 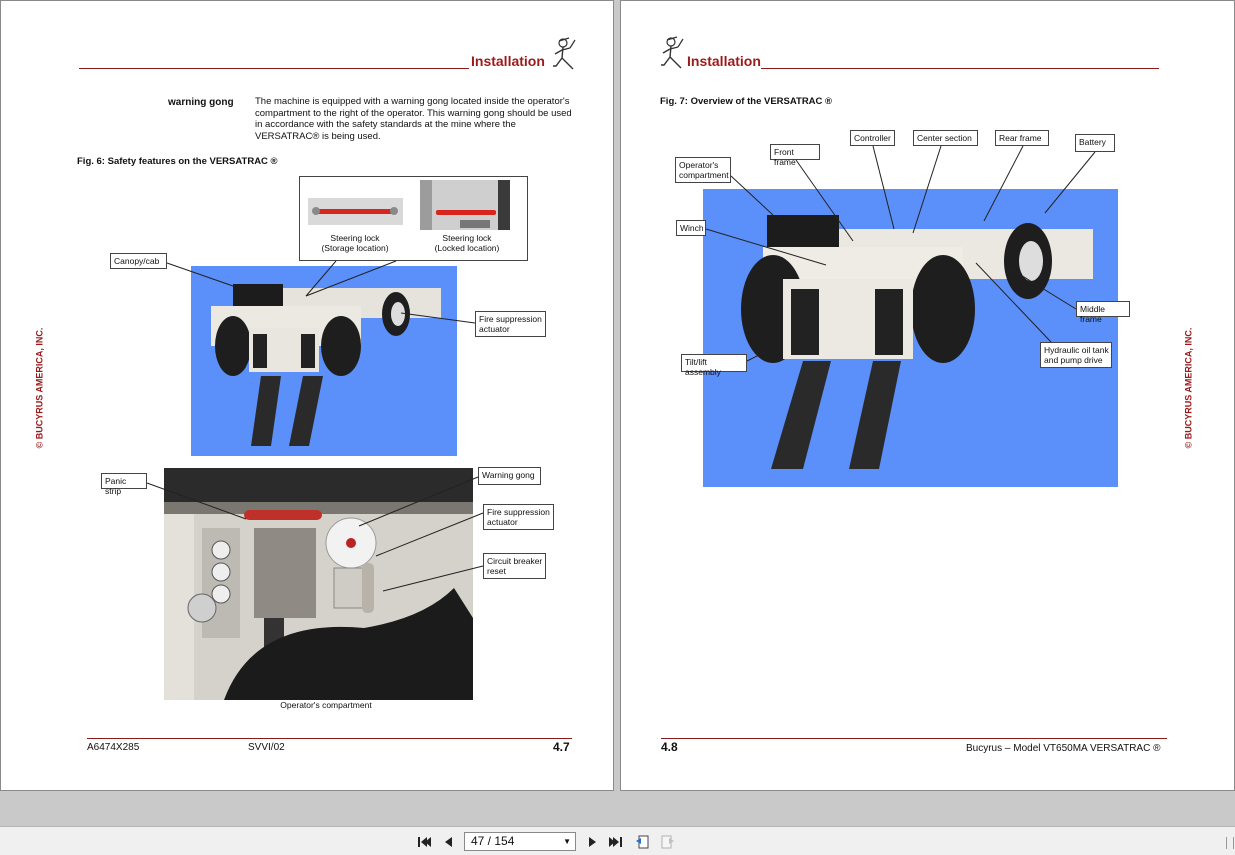 What do you see at coordinates (514, 566) in the screenshot?
I see `callout-circuit-breaker: Circuit breaker reset` at bounding box center [514, 566].